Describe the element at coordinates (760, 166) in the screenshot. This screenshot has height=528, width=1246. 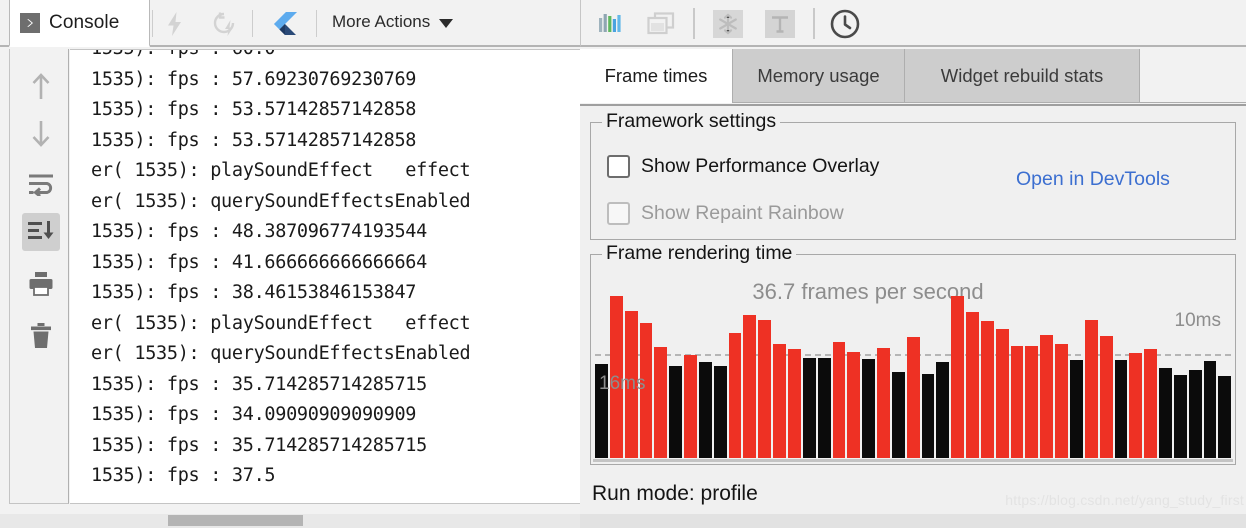
I see `show-performance-overlay-label: Show Performance Overlay` at that location.